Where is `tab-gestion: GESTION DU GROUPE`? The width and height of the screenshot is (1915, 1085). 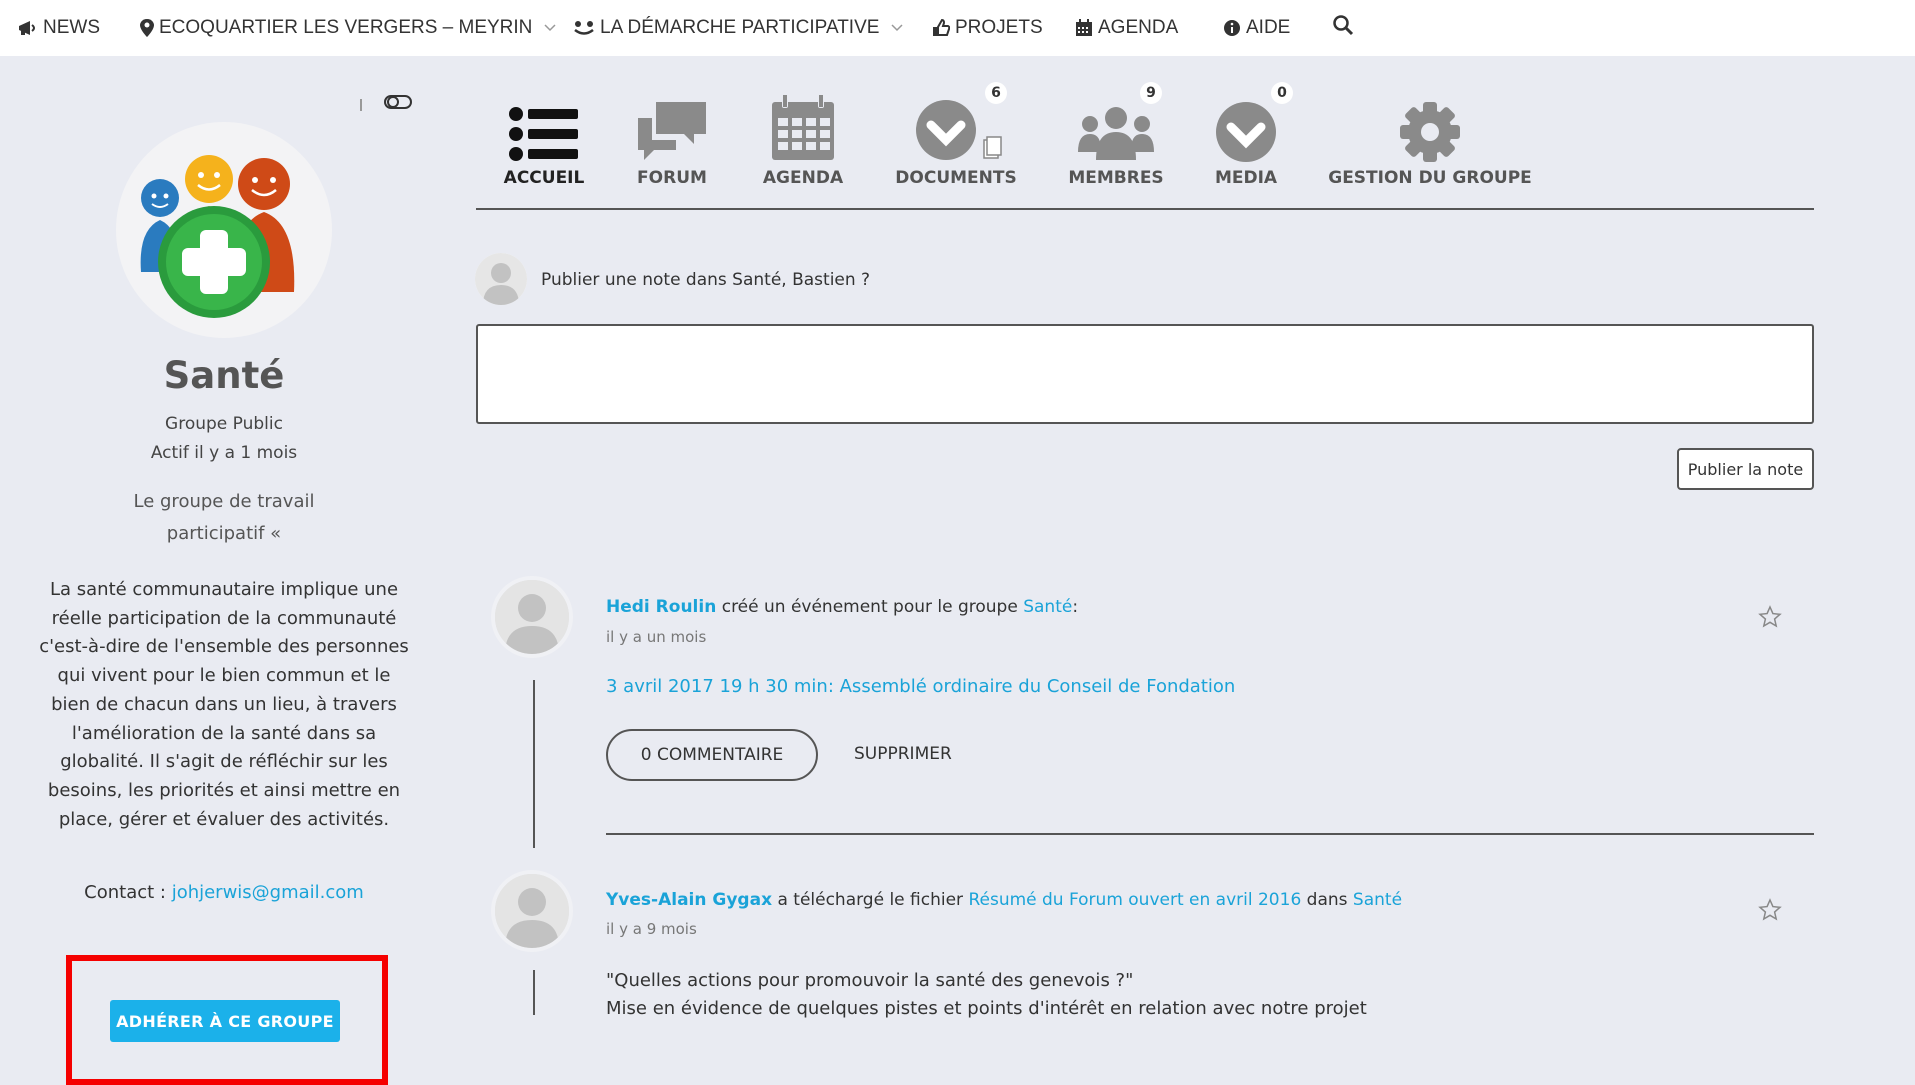
tab-gestion: GESTION DU GROUPE is located at coordinates (1430, 133).